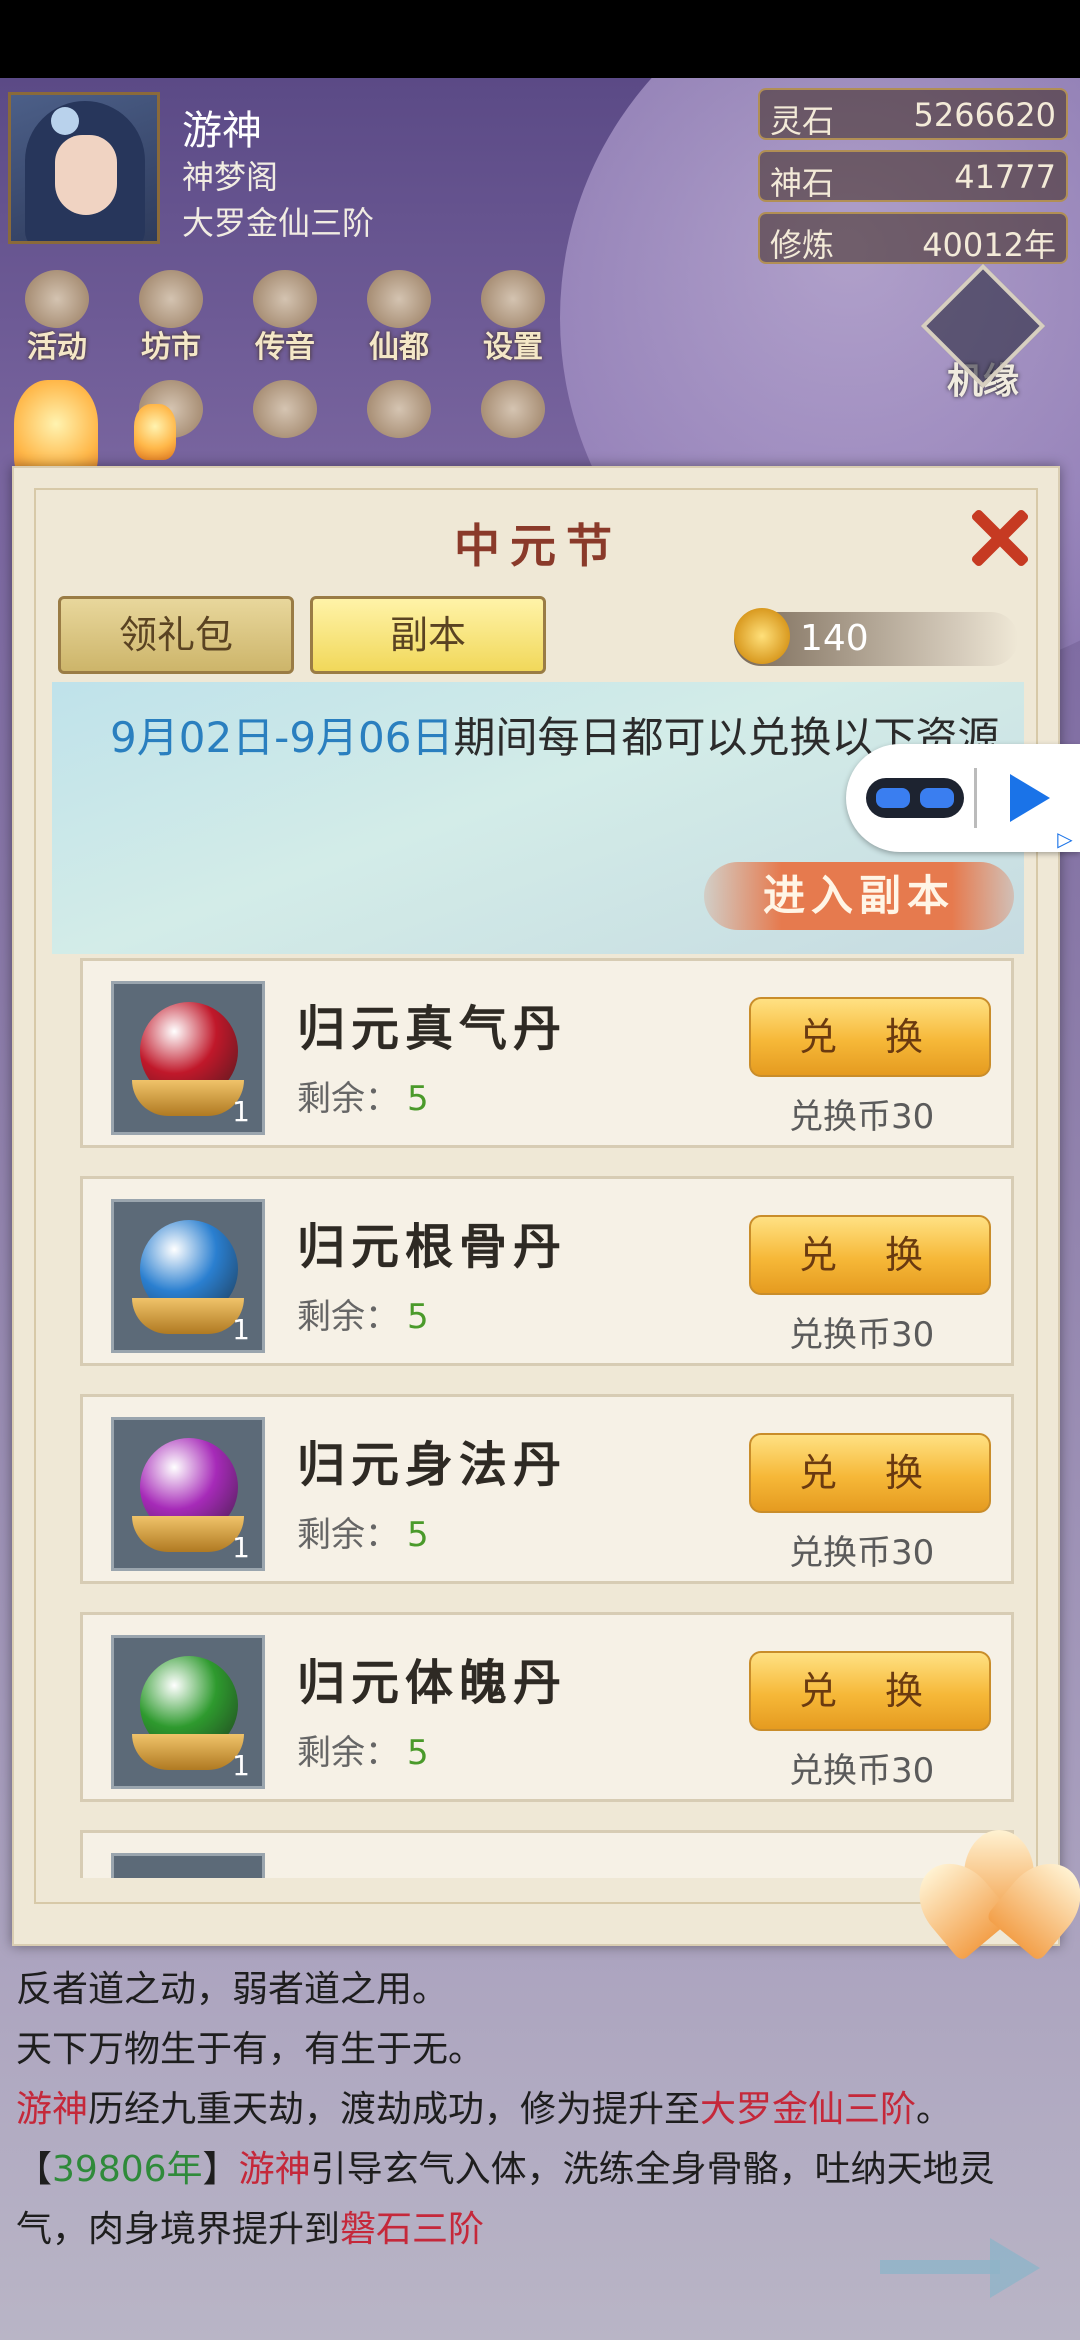 This screenshot has height=2340, width=1080. What do you see at coordinates (399, 299) in the screenshot?
I see `pavilion-icon` at bounding box center [399, 299].